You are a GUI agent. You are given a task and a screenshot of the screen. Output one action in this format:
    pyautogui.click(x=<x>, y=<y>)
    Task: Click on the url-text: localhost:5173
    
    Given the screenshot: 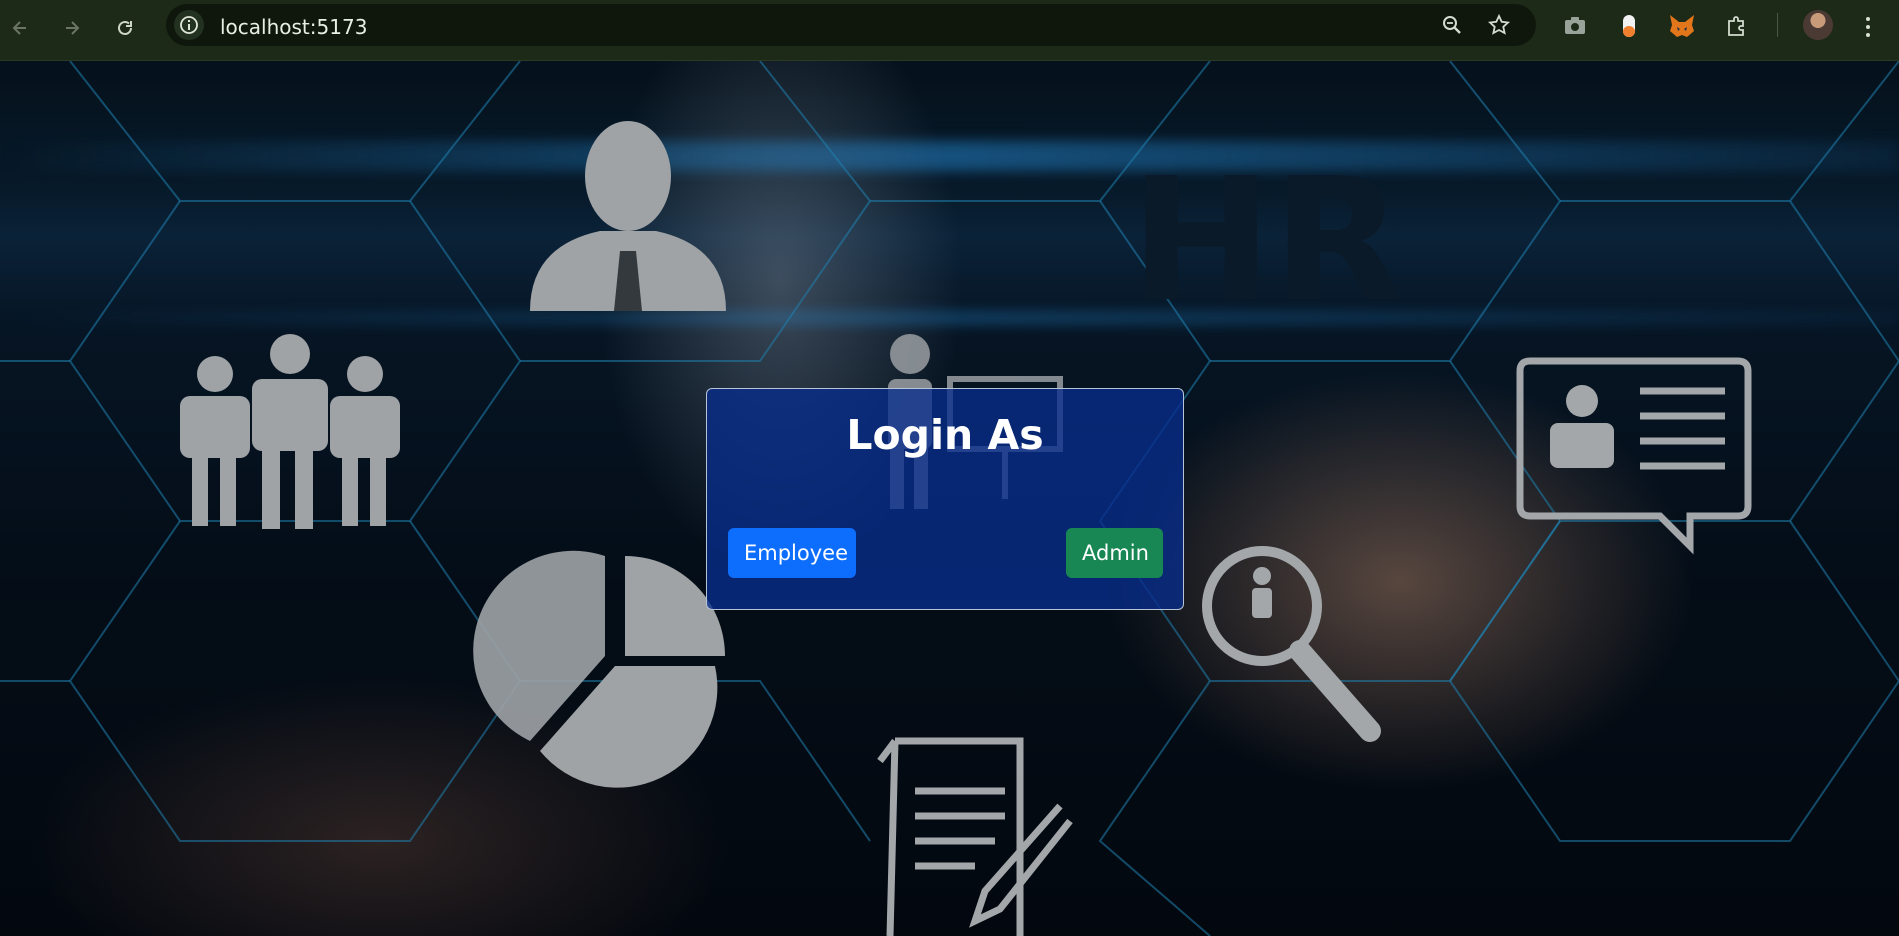 What is the action you would take?
    pyautogui.click(x=293, y=27)
    